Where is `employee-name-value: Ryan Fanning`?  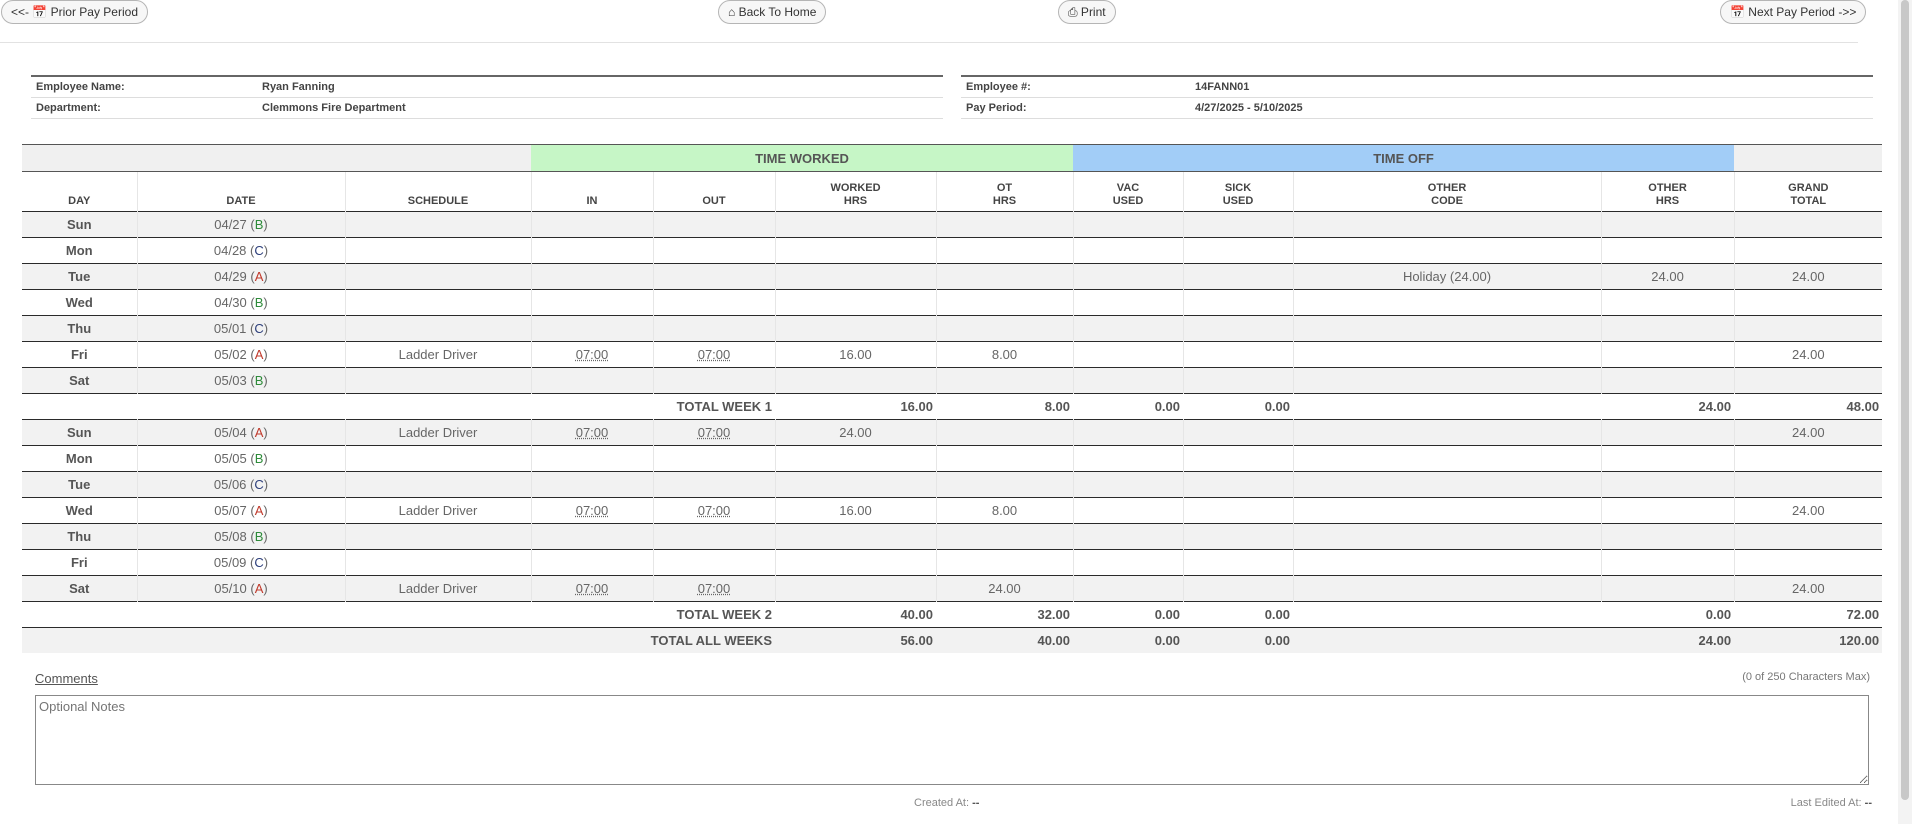 employee-name-value: Ryan Fanning is located at coordinates (600, 86).